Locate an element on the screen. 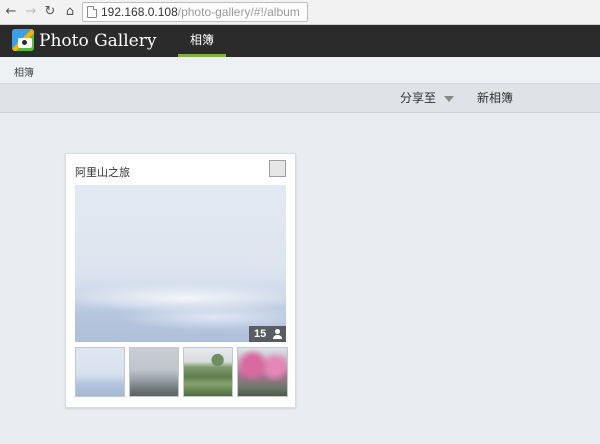 The width and height of the screenshot is (600, 444). app-header: Photo Gallery 相簿 is located at coordinates (300, 41).